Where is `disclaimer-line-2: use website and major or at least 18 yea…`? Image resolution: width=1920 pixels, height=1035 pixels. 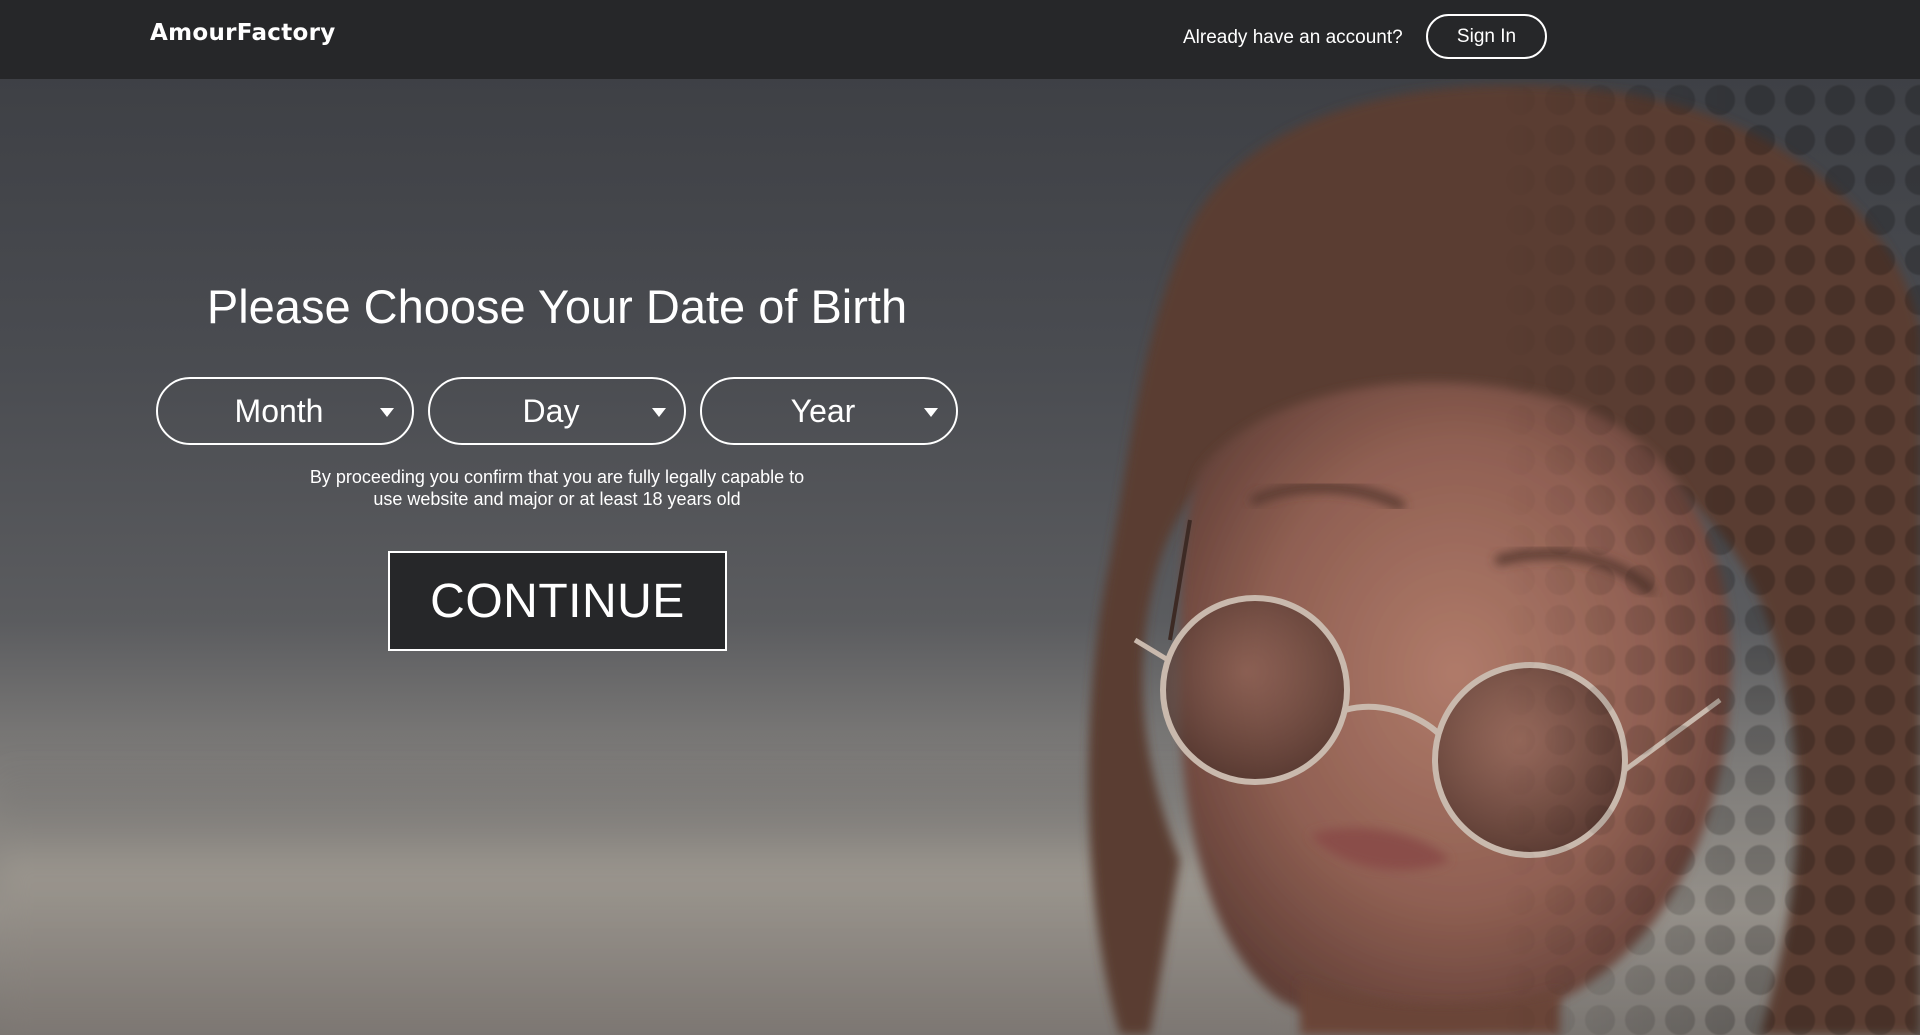 disclaimer-line-2: use website and major or at least 18 yea… is located at coordinates (557, 499).